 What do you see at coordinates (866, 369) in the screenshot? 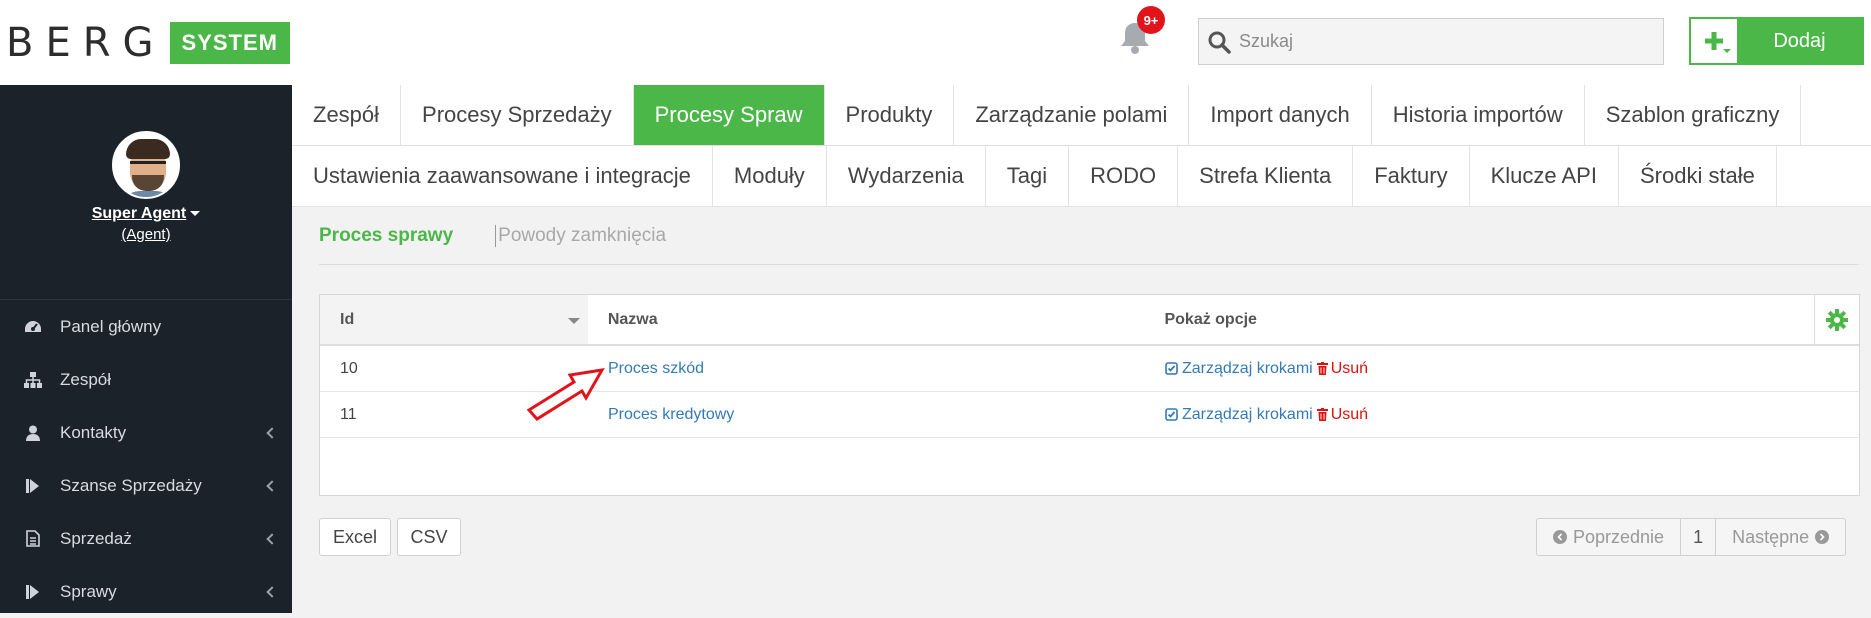
I see `process-link: Proces szkód` at bounding box center [866, 369].